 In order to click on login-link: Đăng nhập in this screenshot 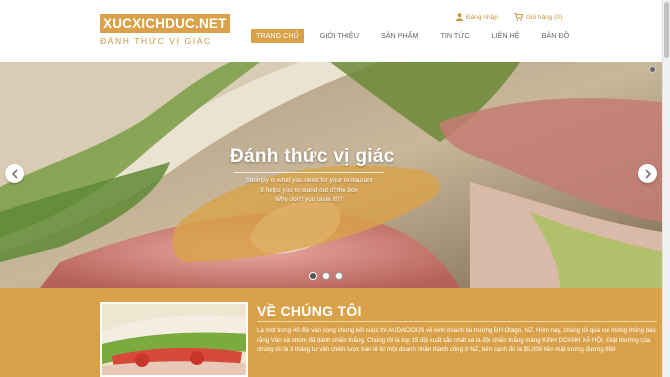, I will do `click(477, 17)`.